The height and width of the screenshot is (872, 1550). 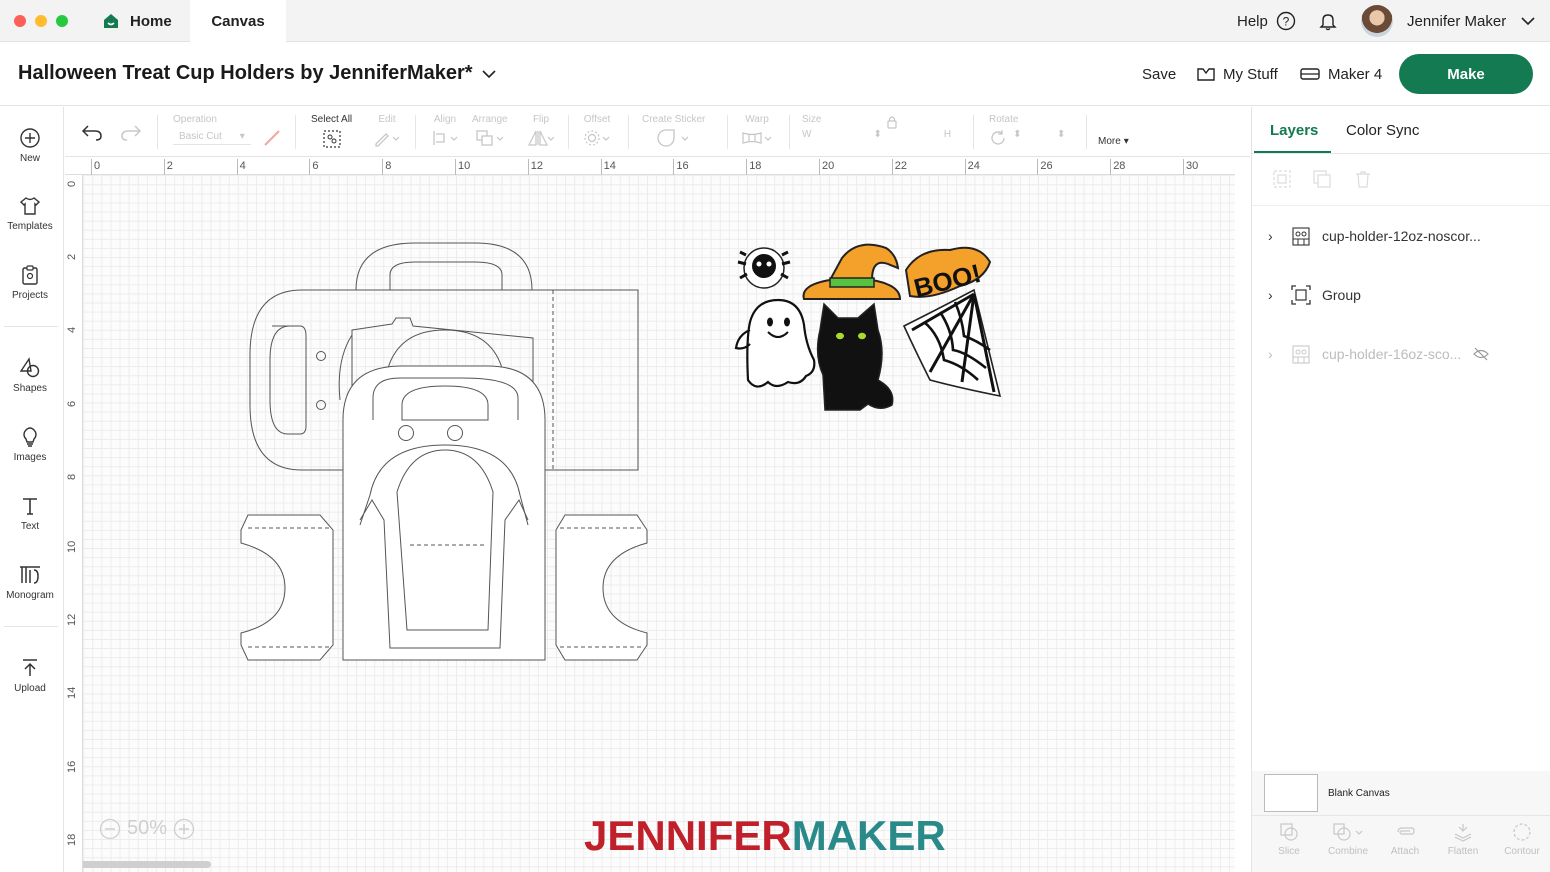 What do you see at coordinates (30, 582) in the screenshot?
I see `sidebar-item-monogram: Monogram` at bounding box center [30, 582].